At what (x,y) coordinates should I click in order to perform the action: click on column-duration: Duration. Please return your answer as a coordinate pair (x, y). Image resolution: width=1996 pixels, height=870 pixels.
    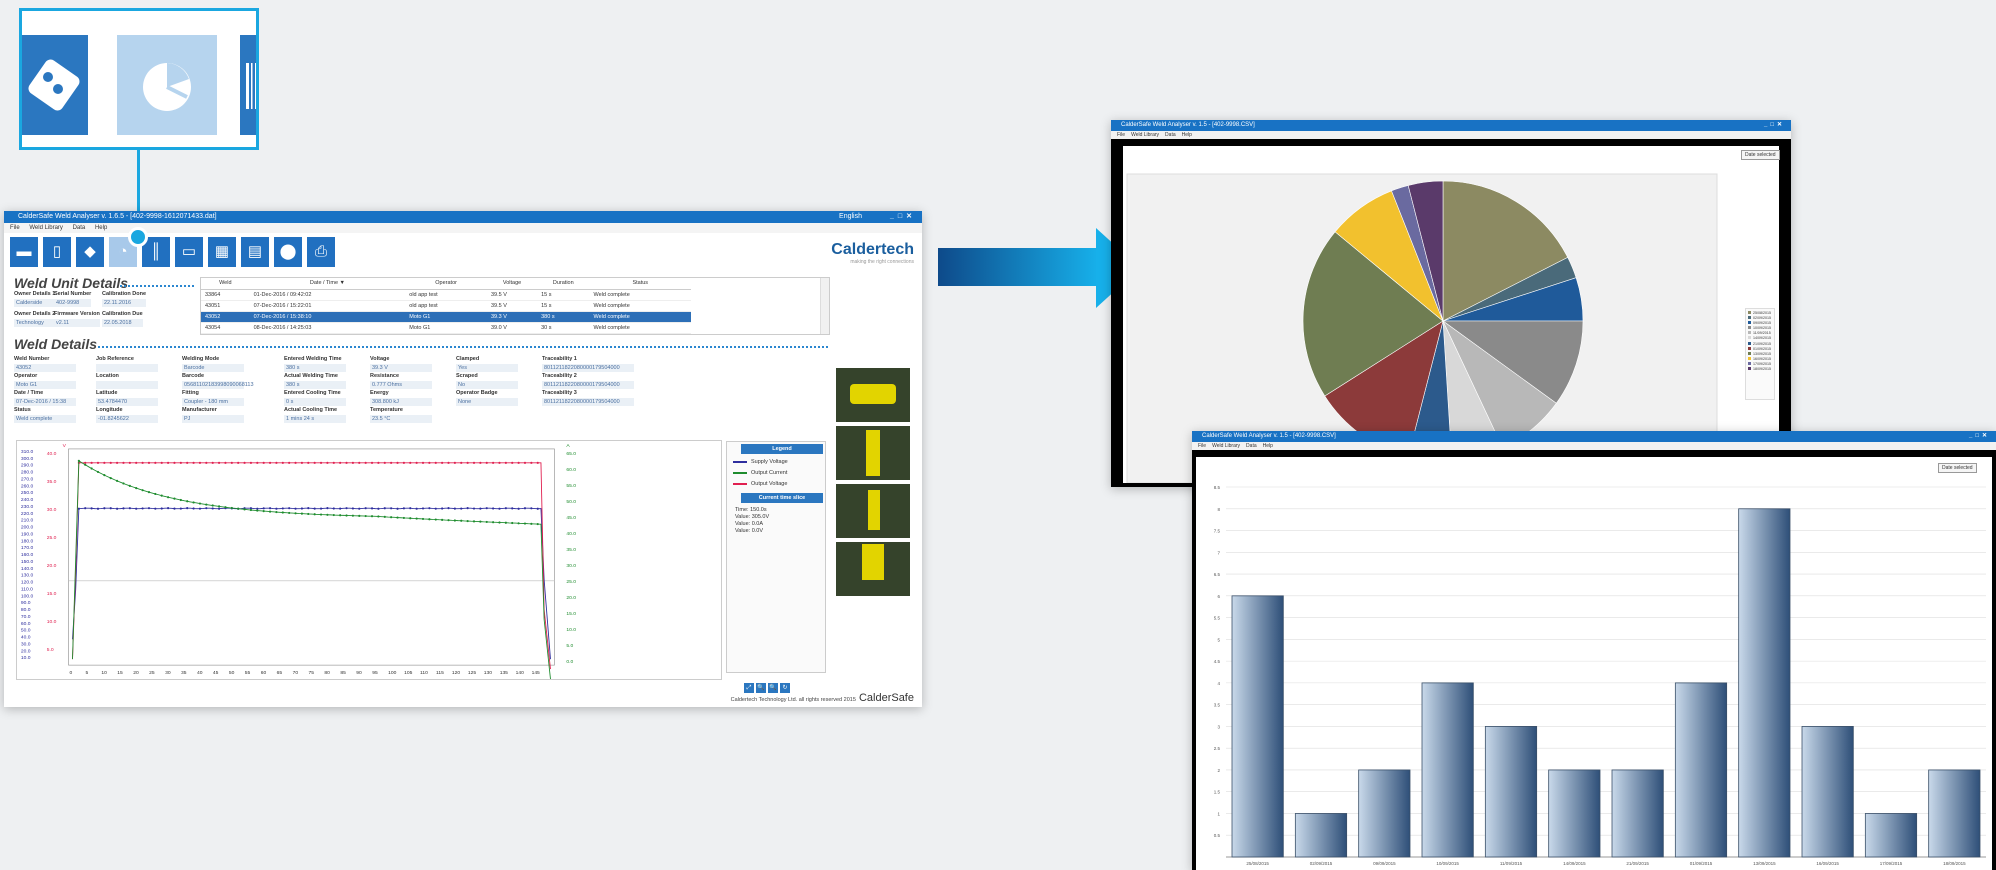
    Looking at the image, I should click on (563, 284).